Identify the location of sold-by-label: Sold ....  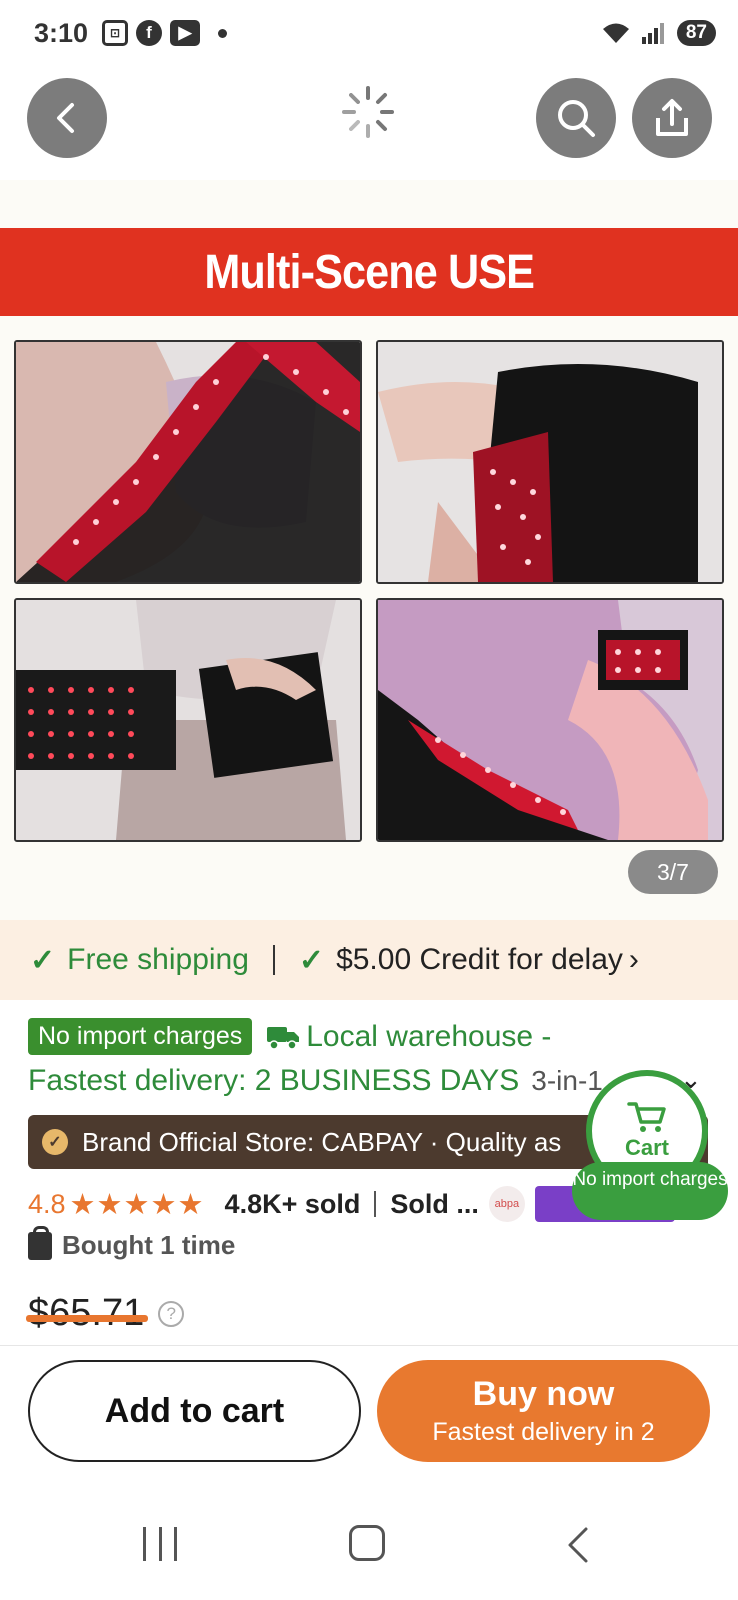
(434, 1204).